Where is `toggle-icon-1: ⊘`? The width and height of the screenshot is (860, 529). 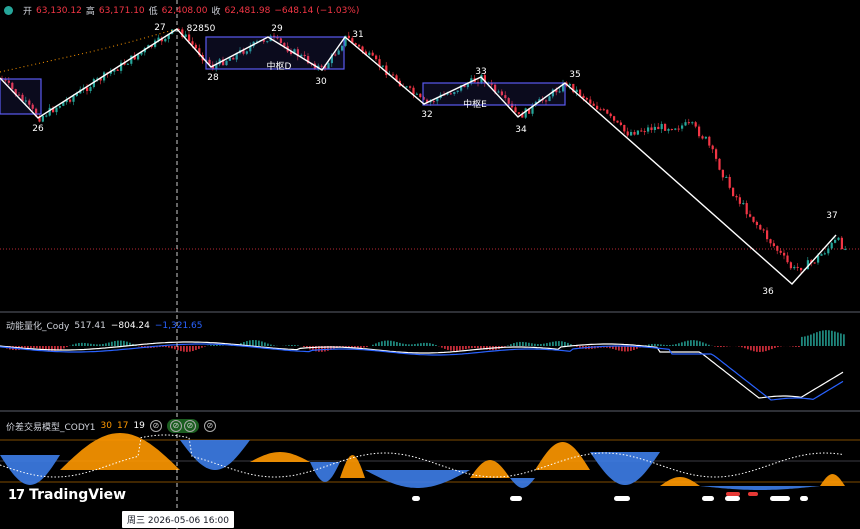 toggle-icon-1: ⊘ is located at coordinates (155, 426).